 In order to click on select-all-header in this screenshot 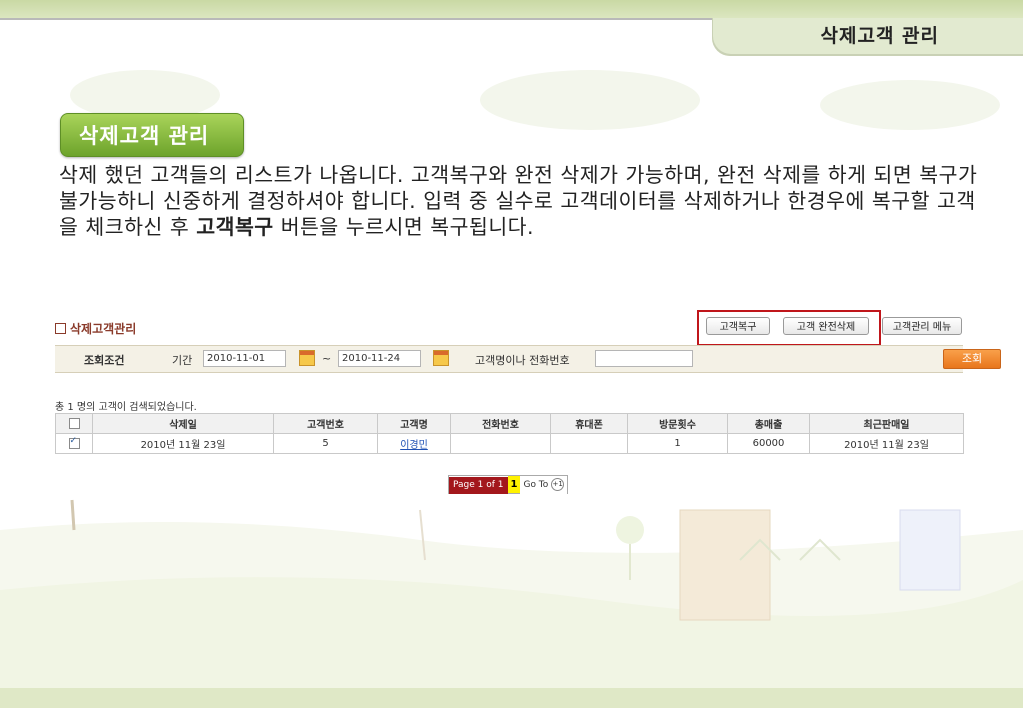, I will do `click(74, 423)`.